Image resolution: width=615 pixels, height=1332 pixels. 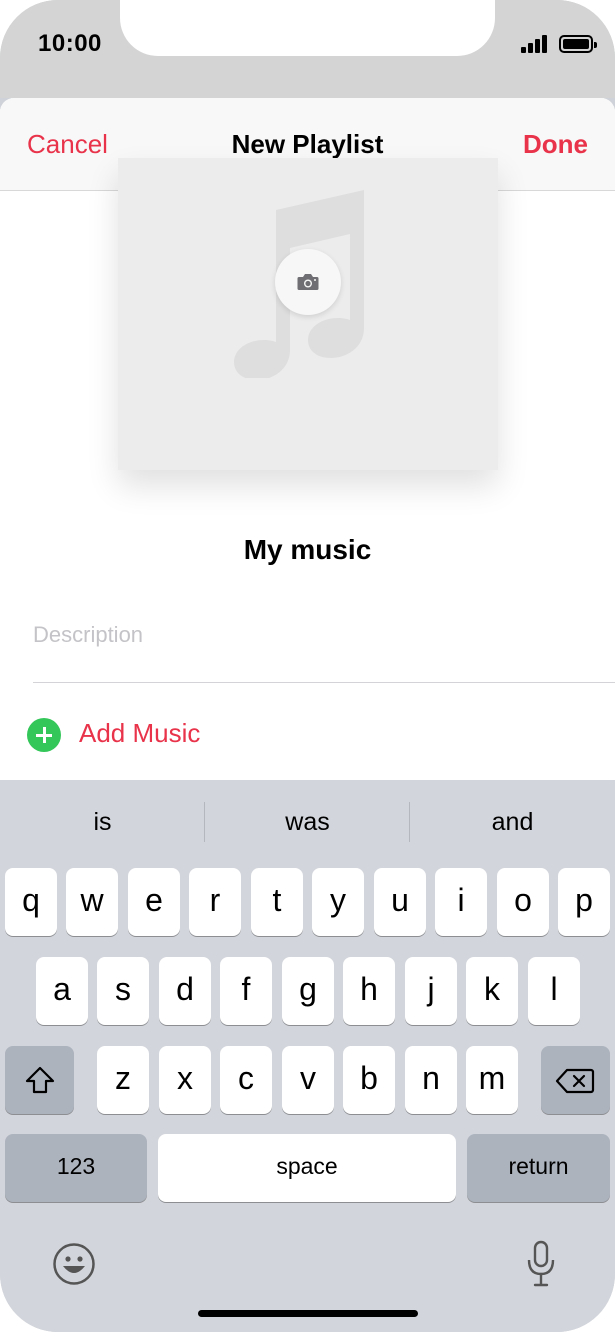 I want to click on key-w: w, so click(x=92, y=902).